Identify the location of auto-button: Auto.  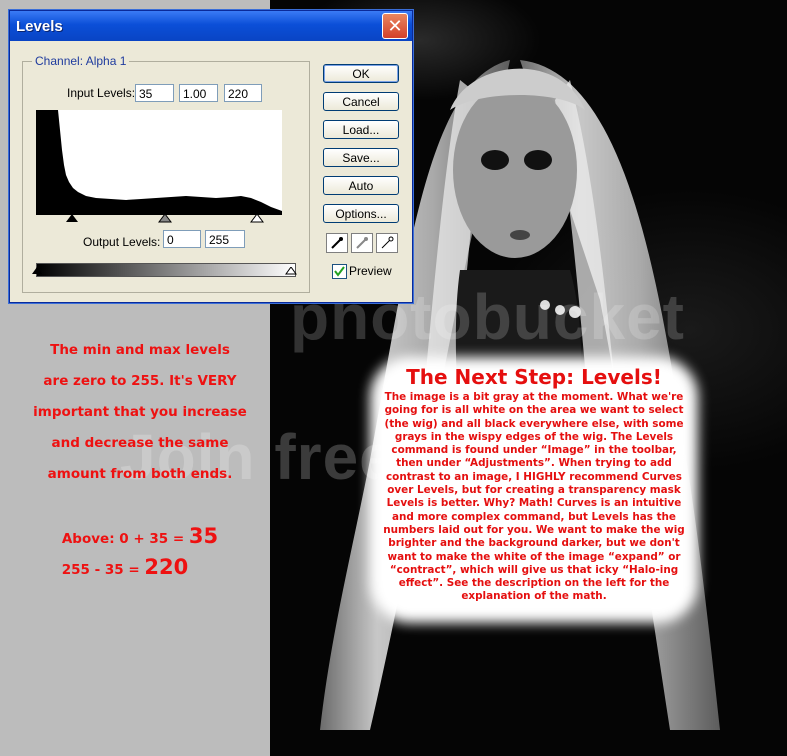
(361, 185).